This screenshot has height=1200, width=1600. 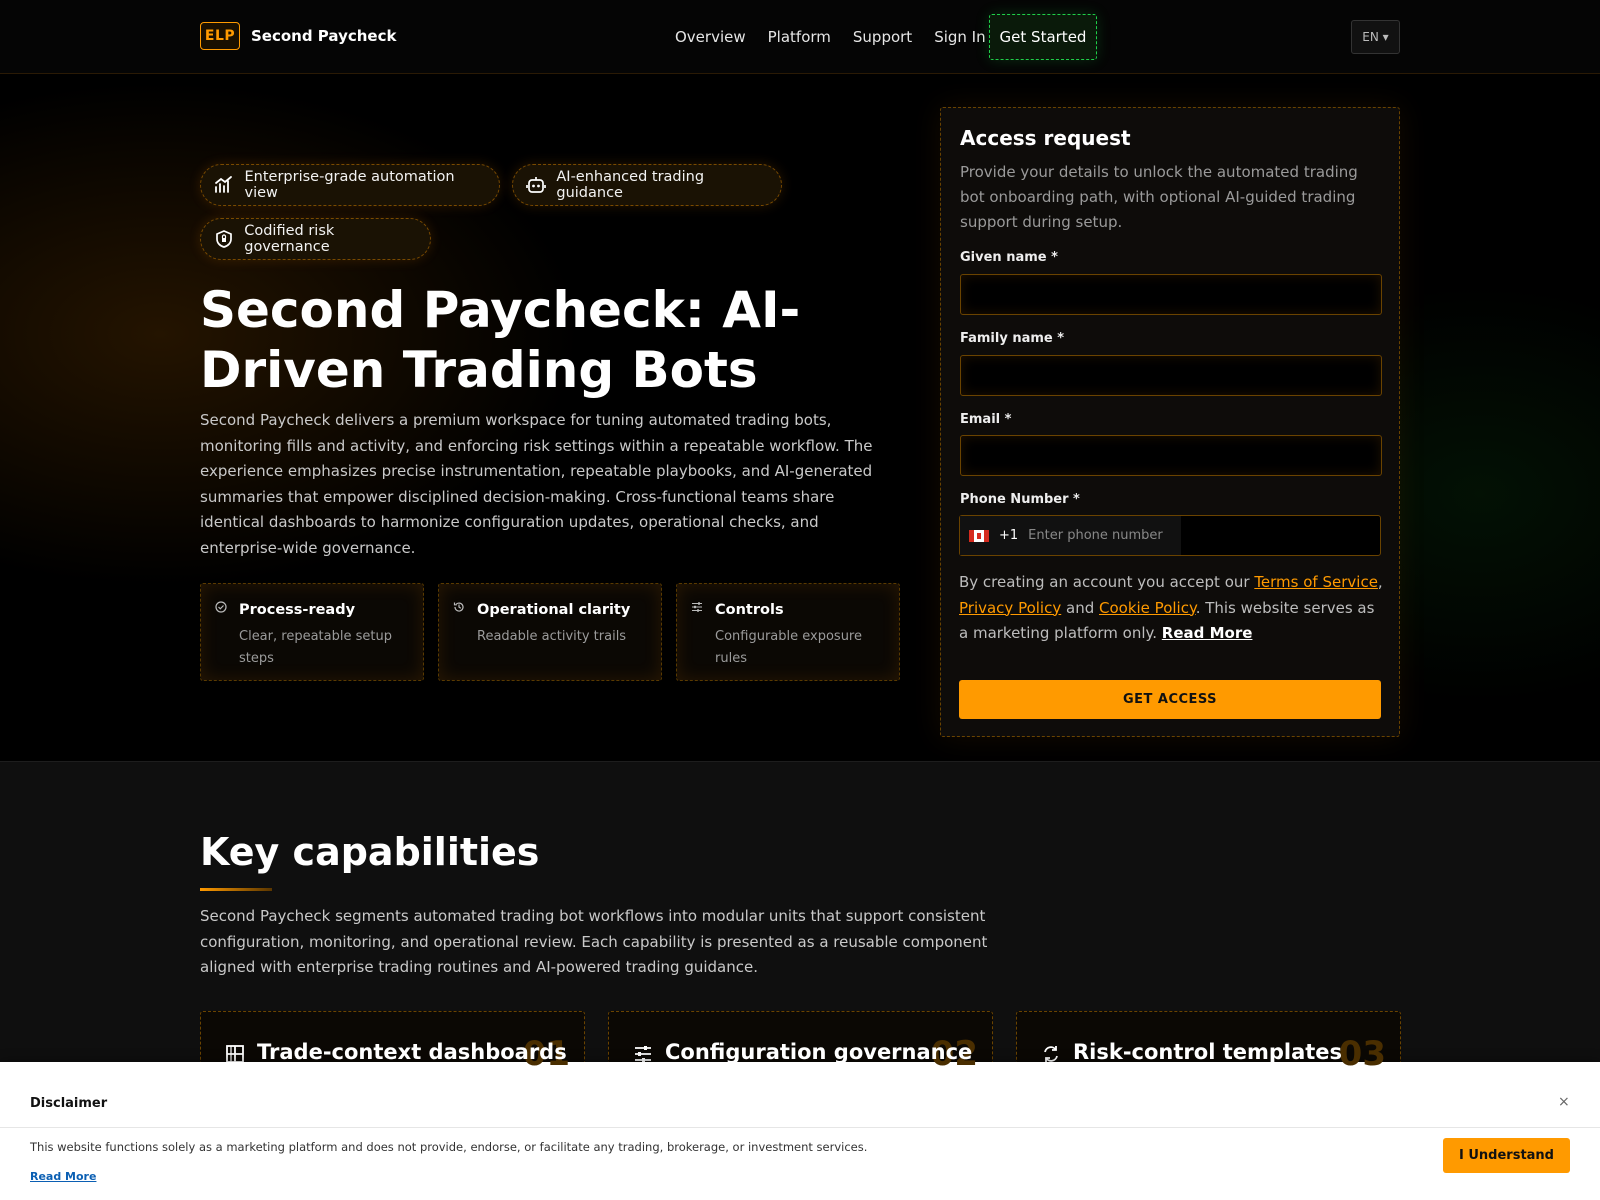 I want to click on chip-label: AI-enhanced trading guidance, so click(x=630, y=185).